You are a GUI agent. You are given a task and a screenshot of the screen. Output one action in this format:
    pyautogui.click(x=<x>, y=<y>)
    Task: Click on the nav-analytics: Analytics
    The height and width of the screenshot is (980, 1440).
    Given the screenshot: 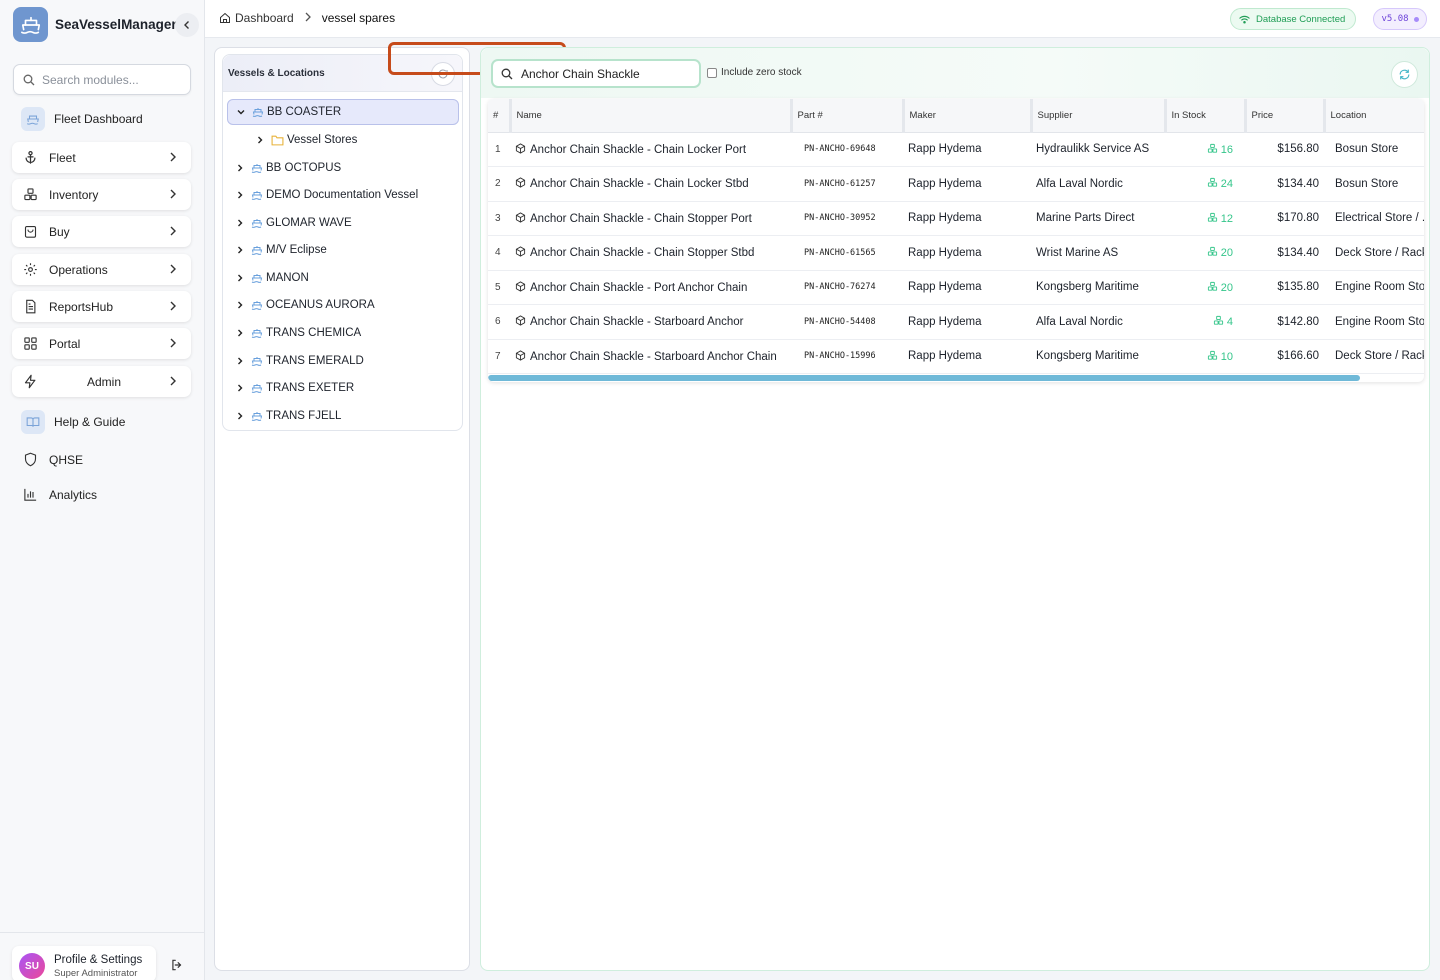 What is the action you would take?
    pyautogui.click(x=101, y=494)
    